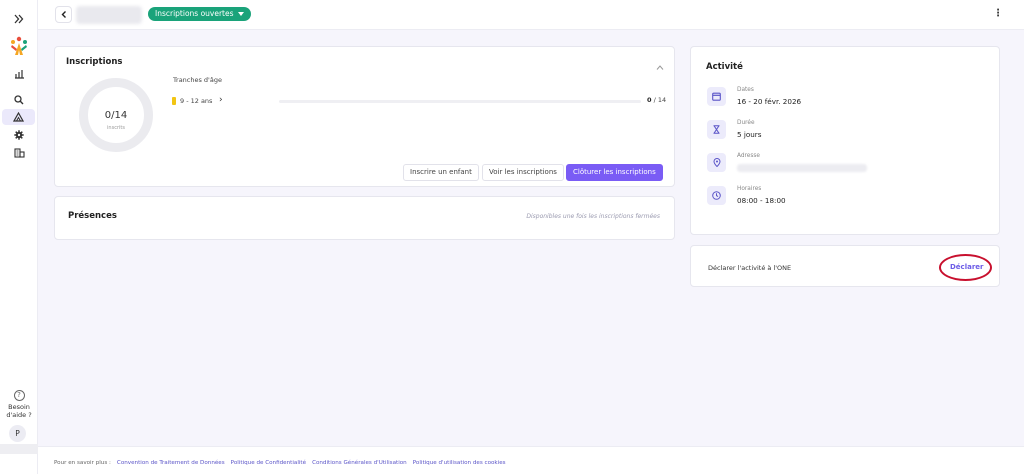 This screenshot has width=1024, height=474. I want to click on annotation-ellipse, so click(965, 267).